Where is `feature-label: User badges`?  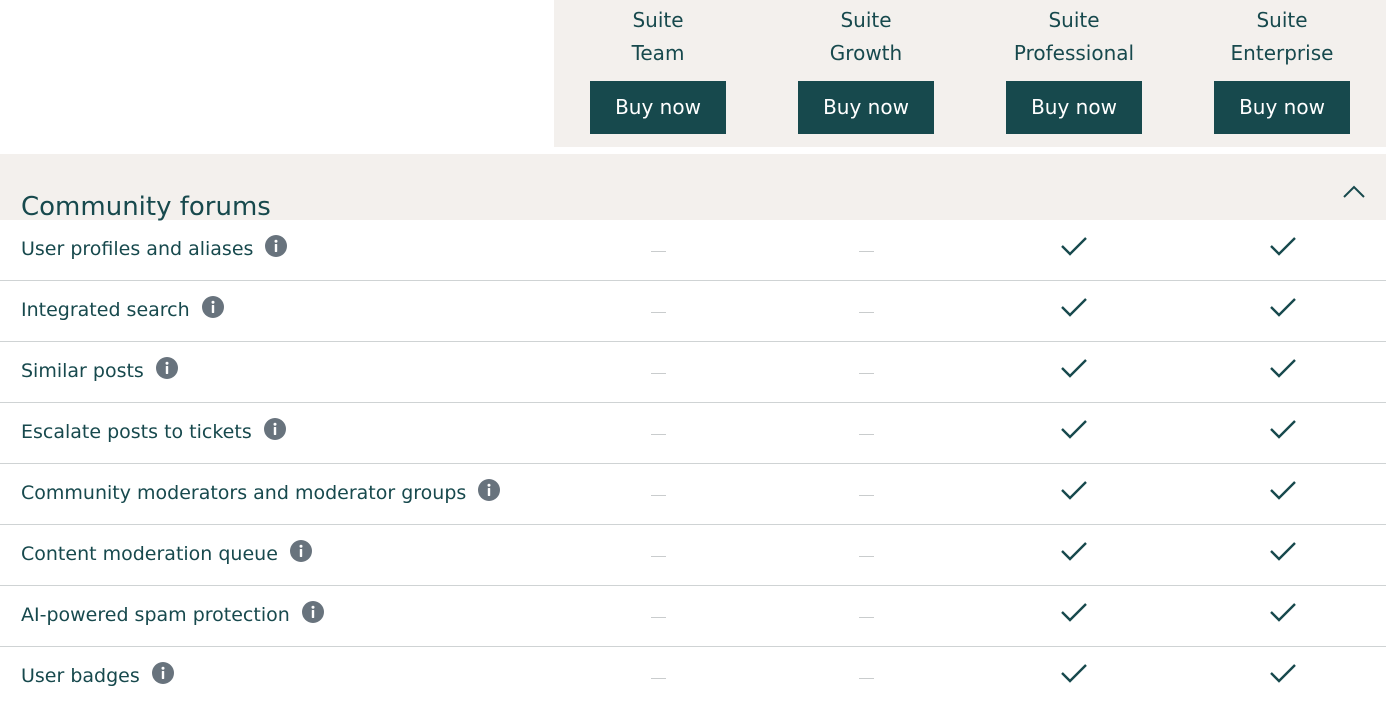 feature-label: User badges is located at coordinates (80, 676).